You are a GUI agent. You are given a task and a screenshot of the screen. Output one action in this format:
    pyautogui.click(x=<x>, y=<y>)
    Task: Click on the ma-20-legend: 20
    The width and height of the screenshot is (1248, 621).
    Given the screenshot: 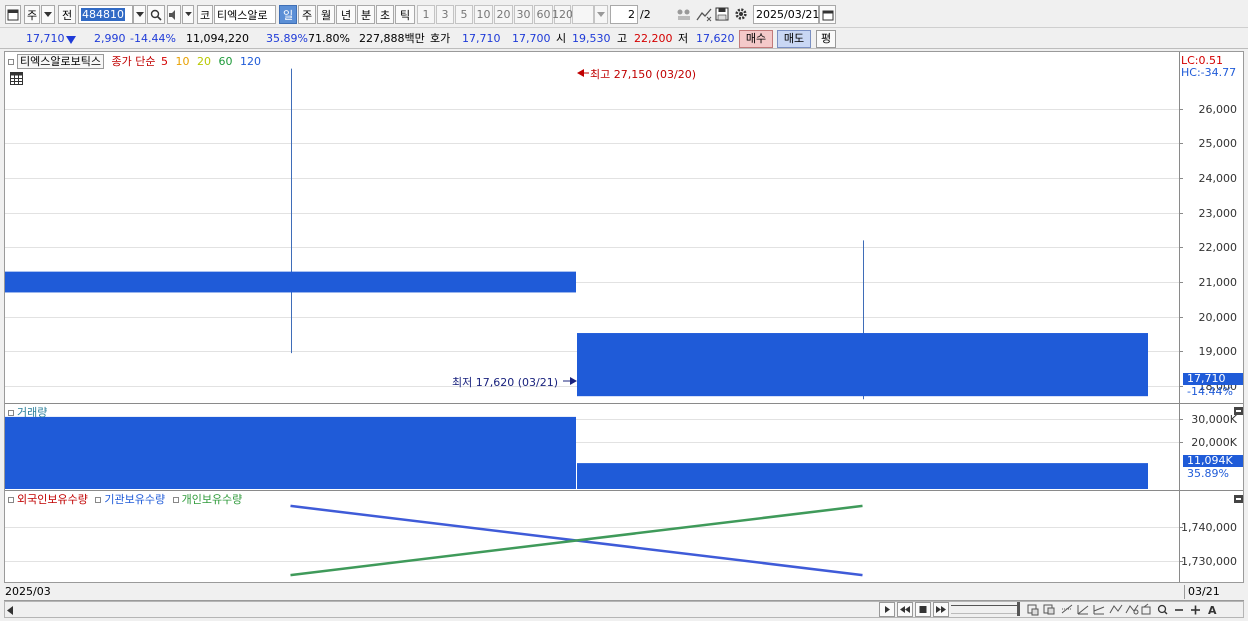 What is the action you would take?
    pyautogui.click(x=203, y=61)
    